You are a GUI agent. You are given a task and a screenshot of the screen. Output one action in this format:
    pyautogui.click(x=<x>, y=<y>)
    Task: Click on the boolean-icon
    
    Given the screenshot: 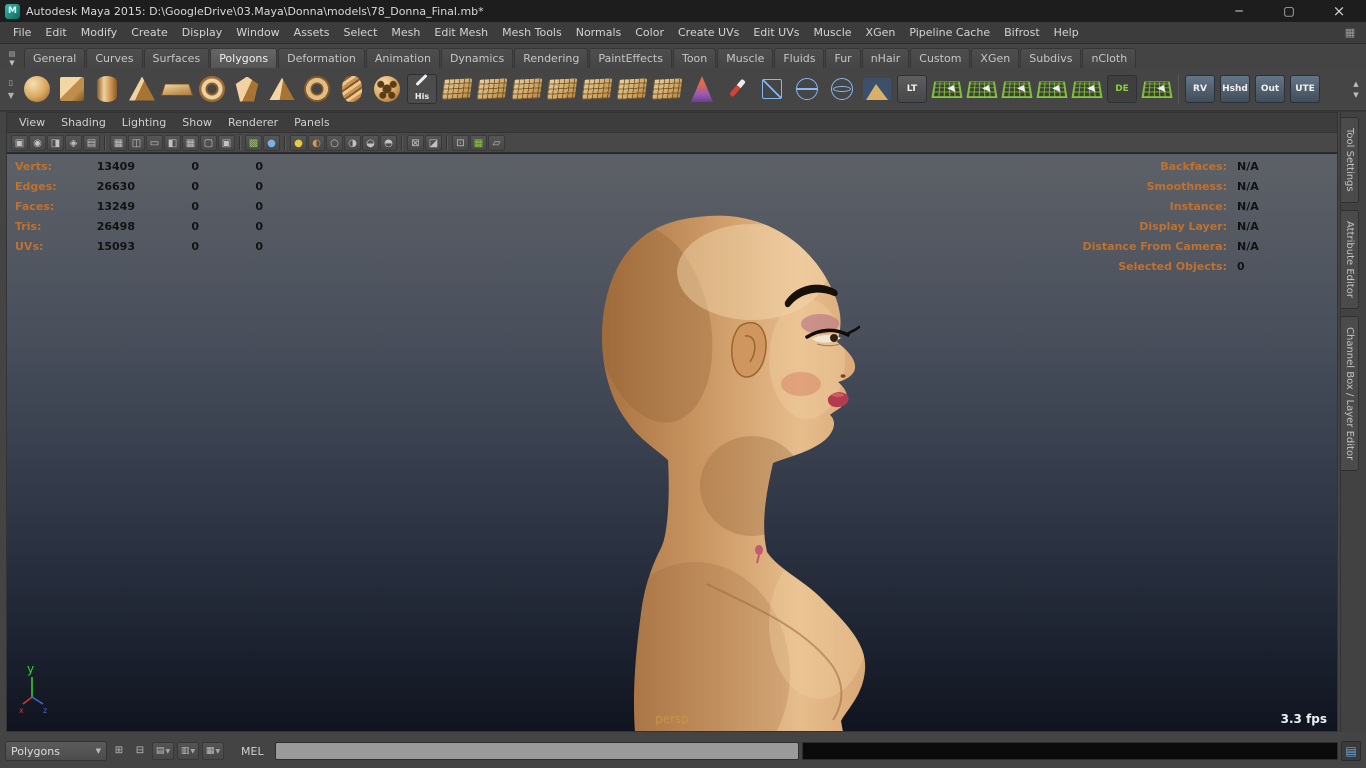 What is the action you would take?
    pyautogui.click(x=632, y=89)
    